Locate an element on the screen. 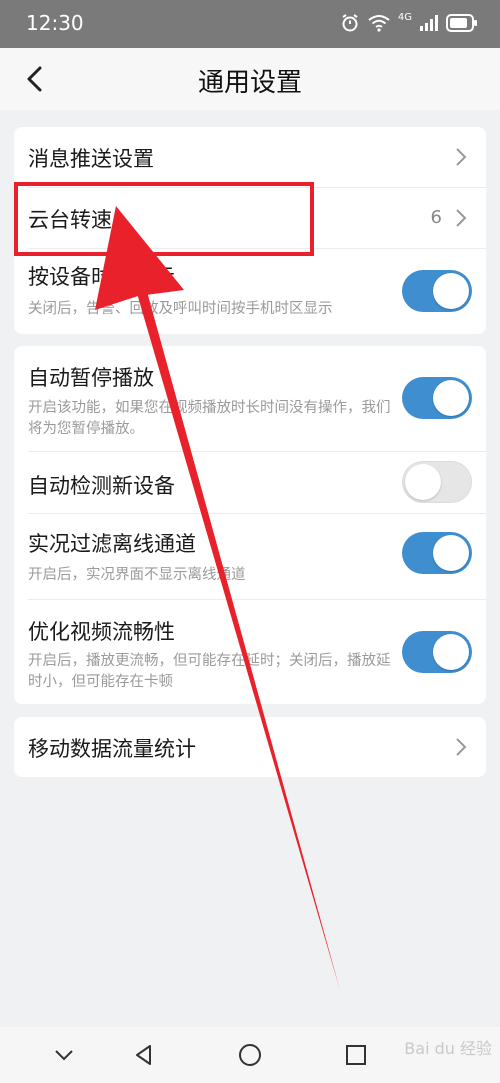  title-bar: 通用设置 is located at coordinates (250, 79).